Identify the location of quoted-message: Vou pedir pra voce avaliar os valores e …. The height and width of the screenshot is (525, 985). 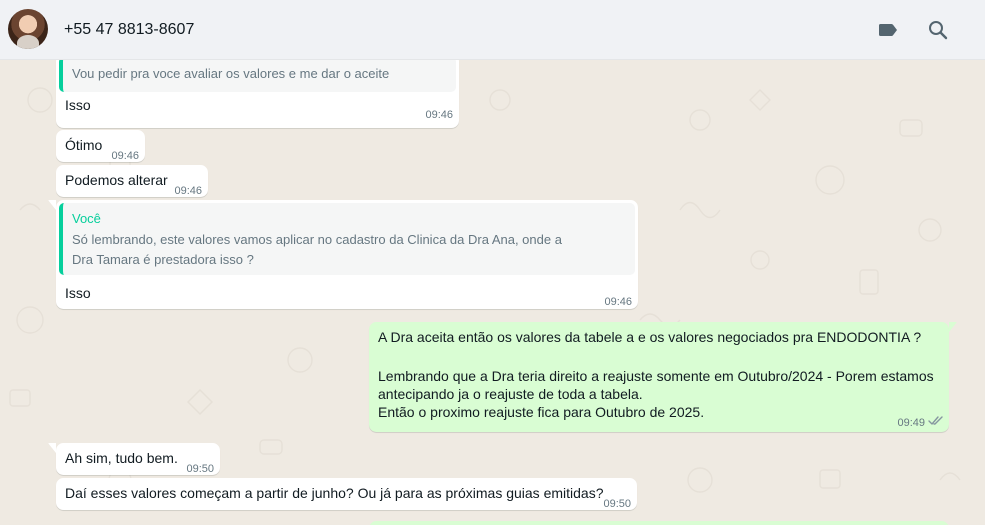
(257, 76).